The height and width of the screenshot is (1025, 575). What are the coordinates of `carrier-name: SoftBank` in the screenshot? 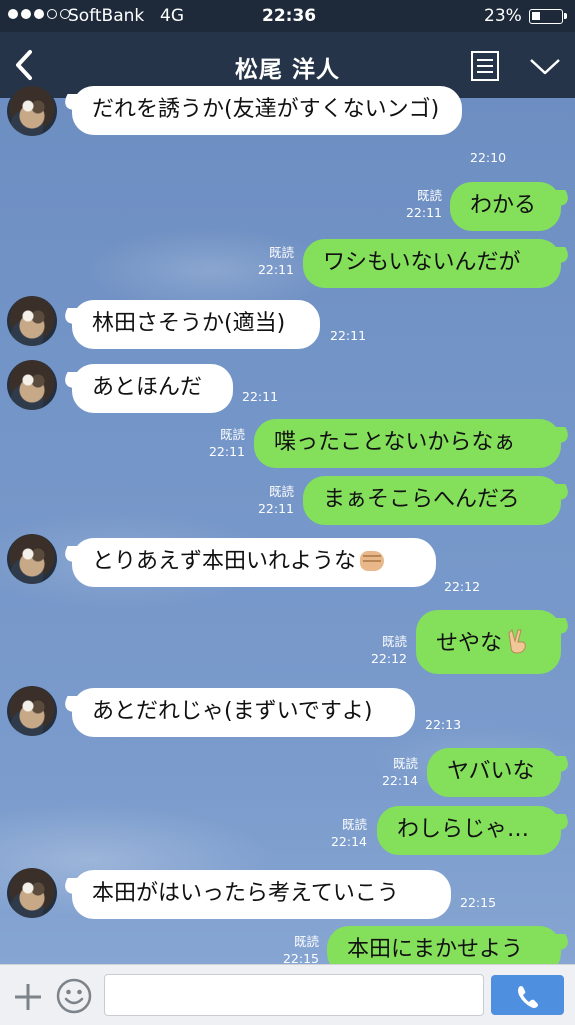 It's located at (106, 16).